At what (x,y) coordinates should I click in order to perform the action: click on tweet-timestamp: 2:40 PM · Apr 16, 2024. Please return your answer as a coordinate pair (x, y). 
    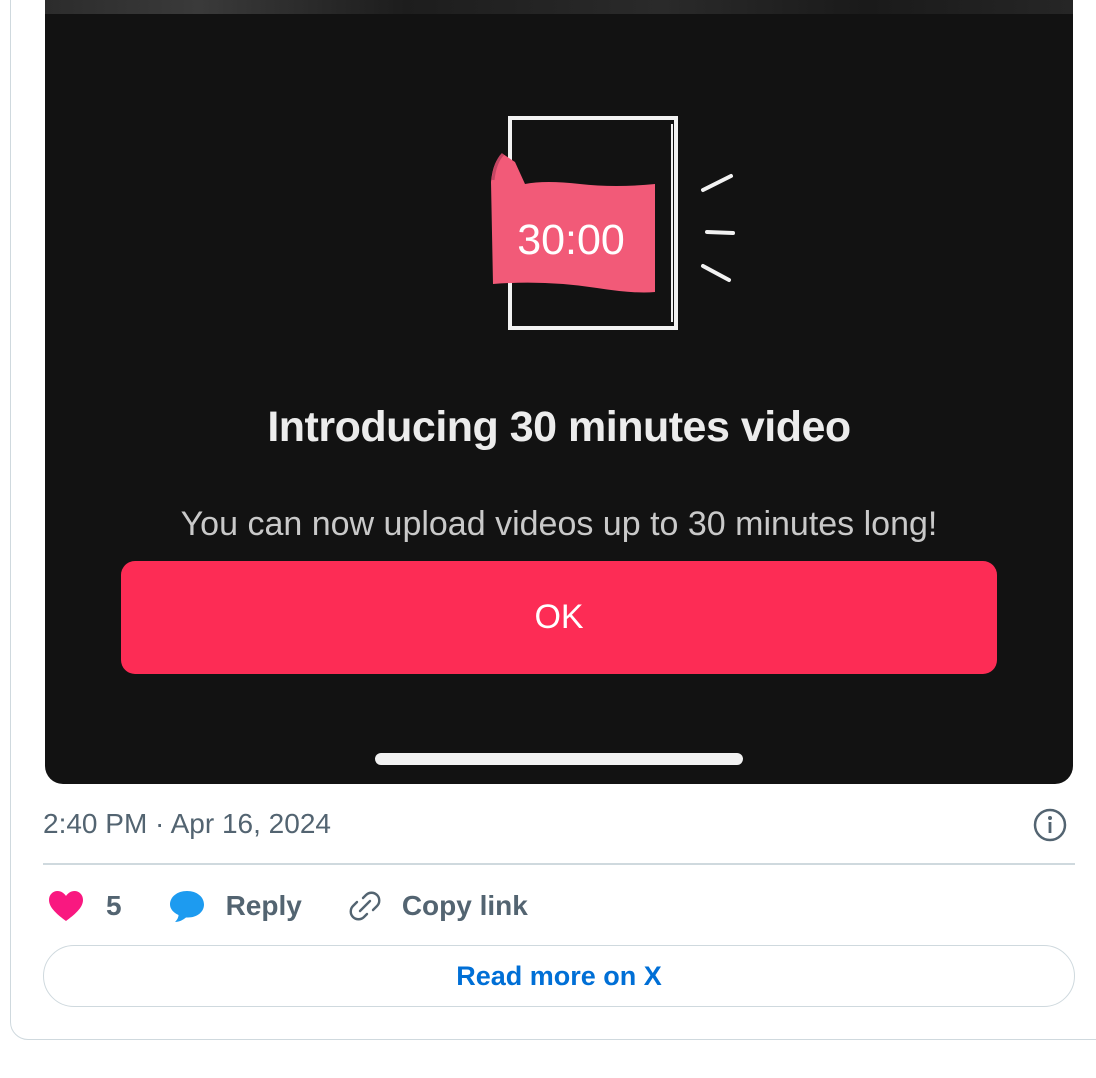
    Looking at the image, I should click on (187, 824).